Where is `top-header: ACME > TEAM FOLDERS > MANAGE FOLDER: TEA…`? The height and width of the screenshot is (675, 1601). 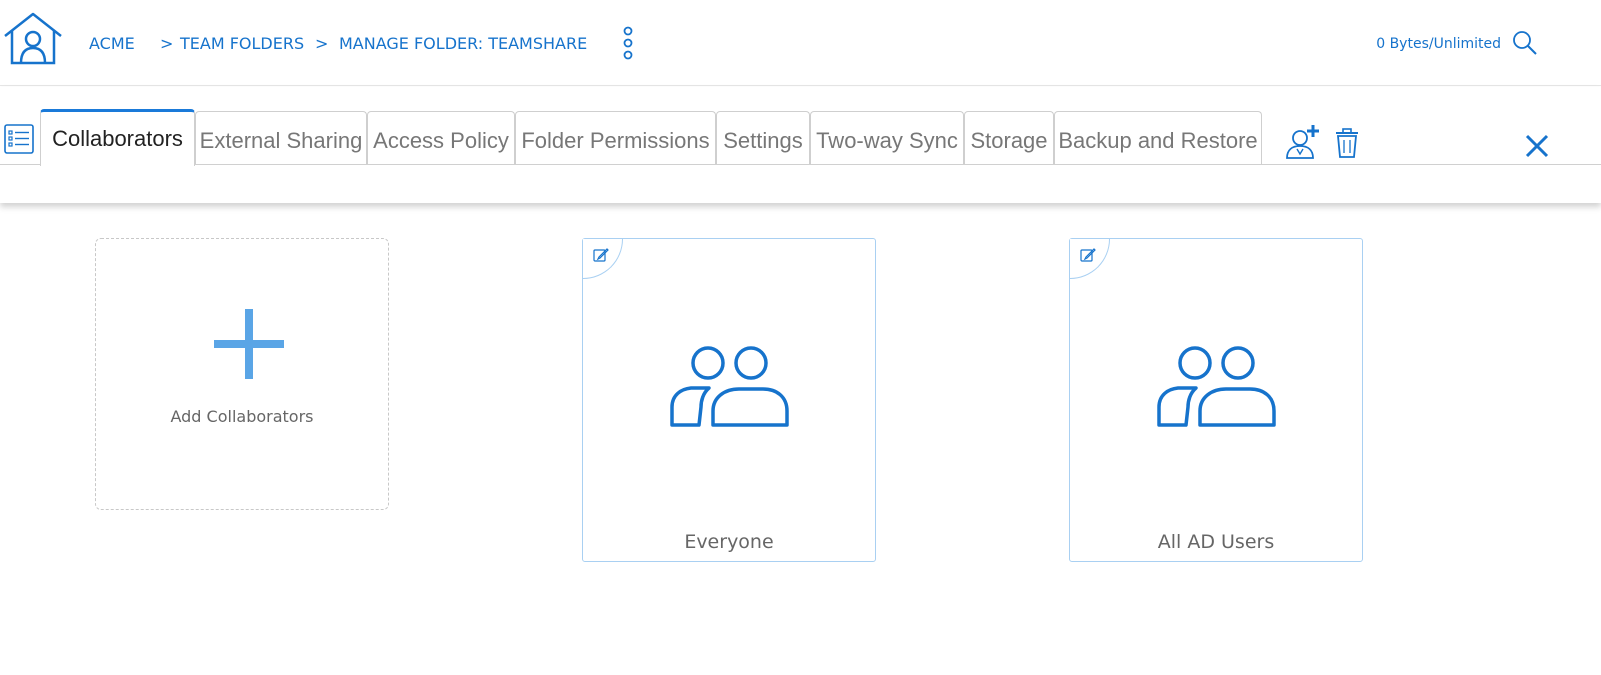
top-header: ACME > TEAM FOLDERS > MANAGE FOLDER: TEA… is located at coordinates (800, 43).